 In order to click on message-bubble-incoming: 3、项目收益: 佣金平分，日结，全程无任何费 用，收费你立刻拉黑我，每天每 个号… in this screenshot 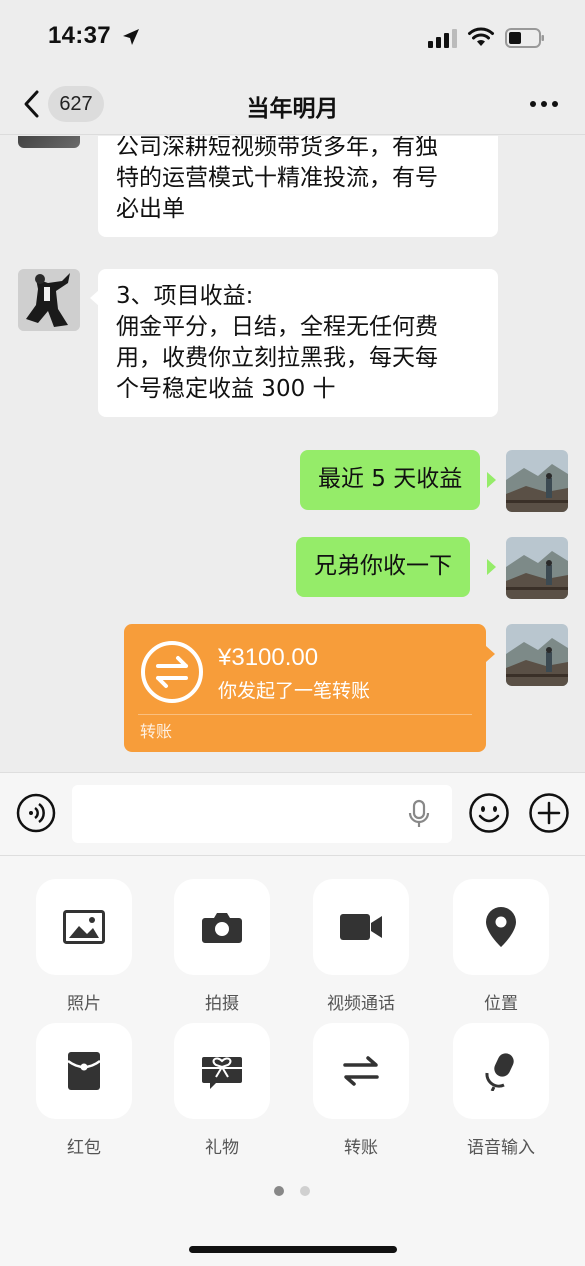, I will do `click(298, 343)`.